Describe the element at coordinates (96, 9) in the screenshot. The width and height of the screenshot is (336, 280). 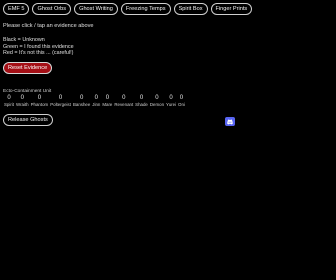
I see `evidence-button-ghost-writing: Ghost Writing` at that location.